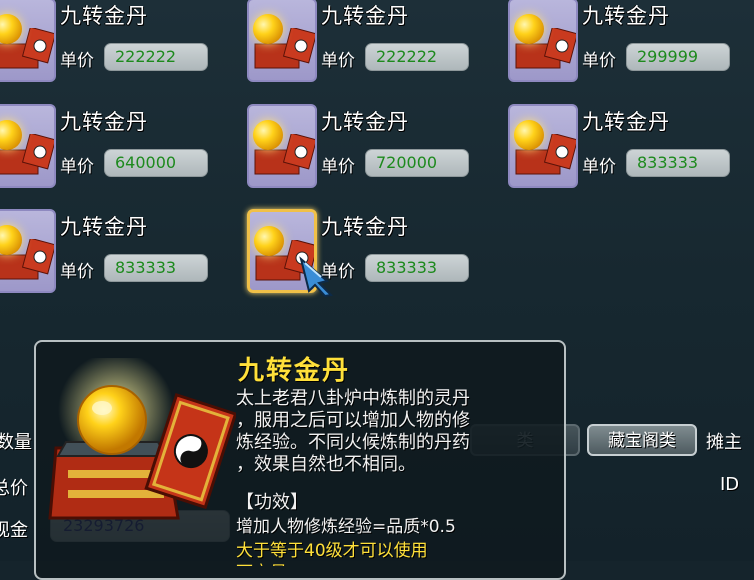 Image resolution: width=754 pixels, height=580 pixels. Describe the element at coordinates (142, 439) in the screenshot. I see `golden-pill-box-icon` at that location.